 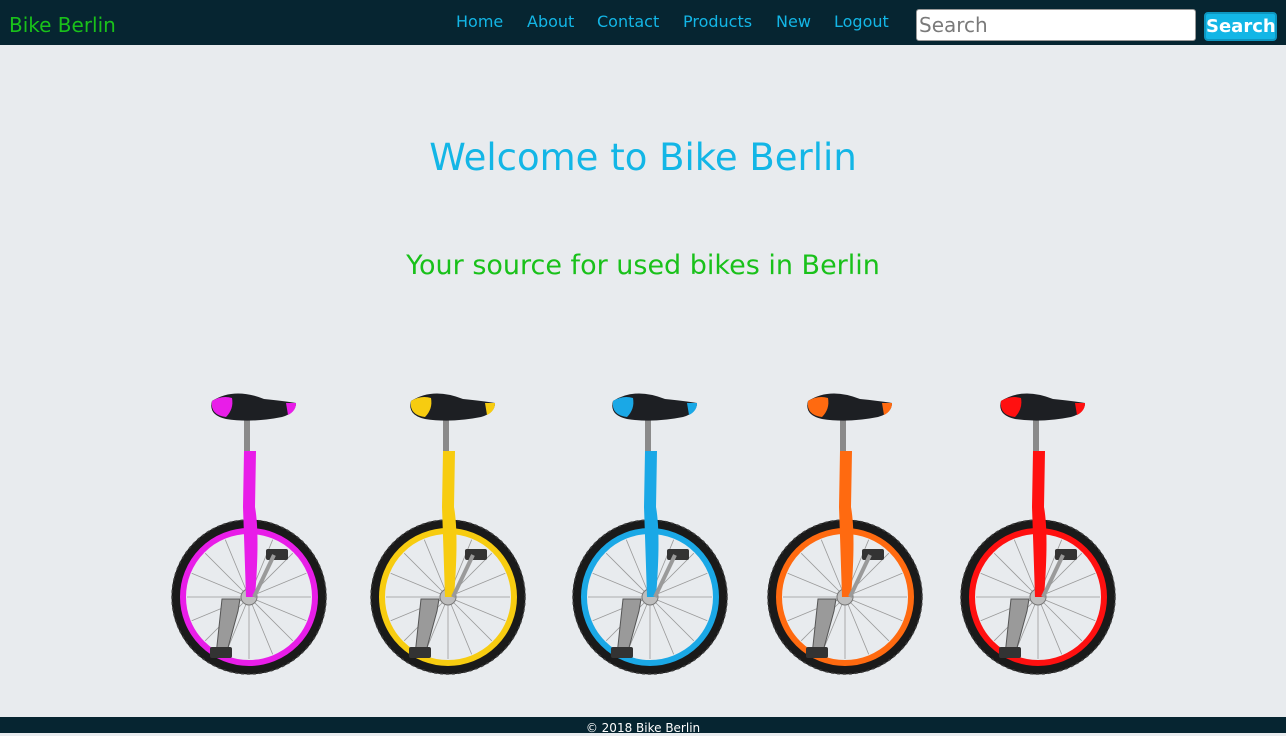 I want to click on unicycle-magenta-image, so click(x=249, y=532).